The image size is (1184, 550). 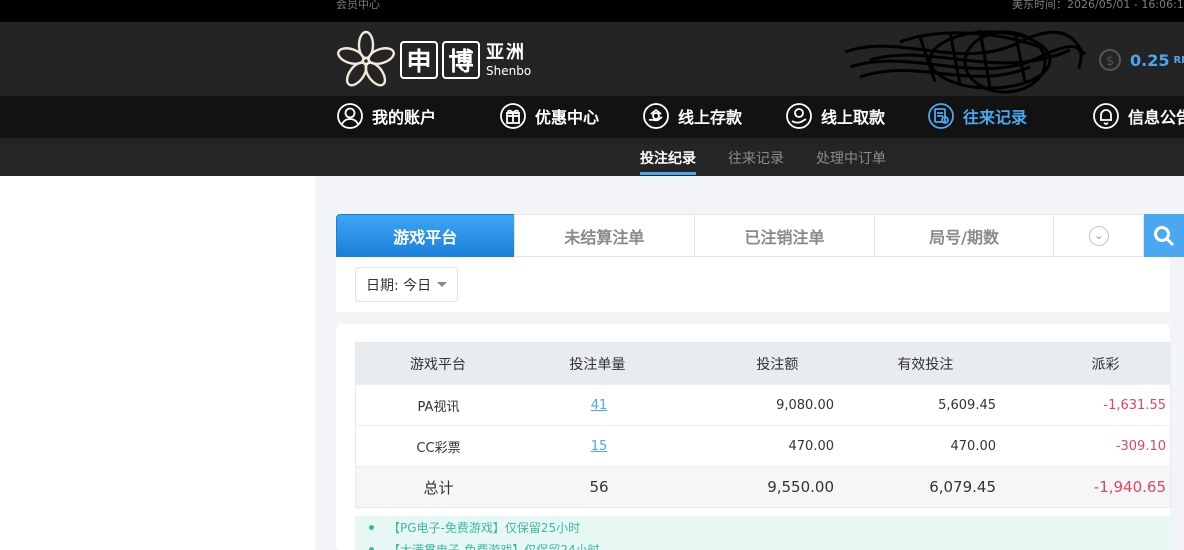 I want to click on col-valid: 有效投注, so click(x=925, y=364).